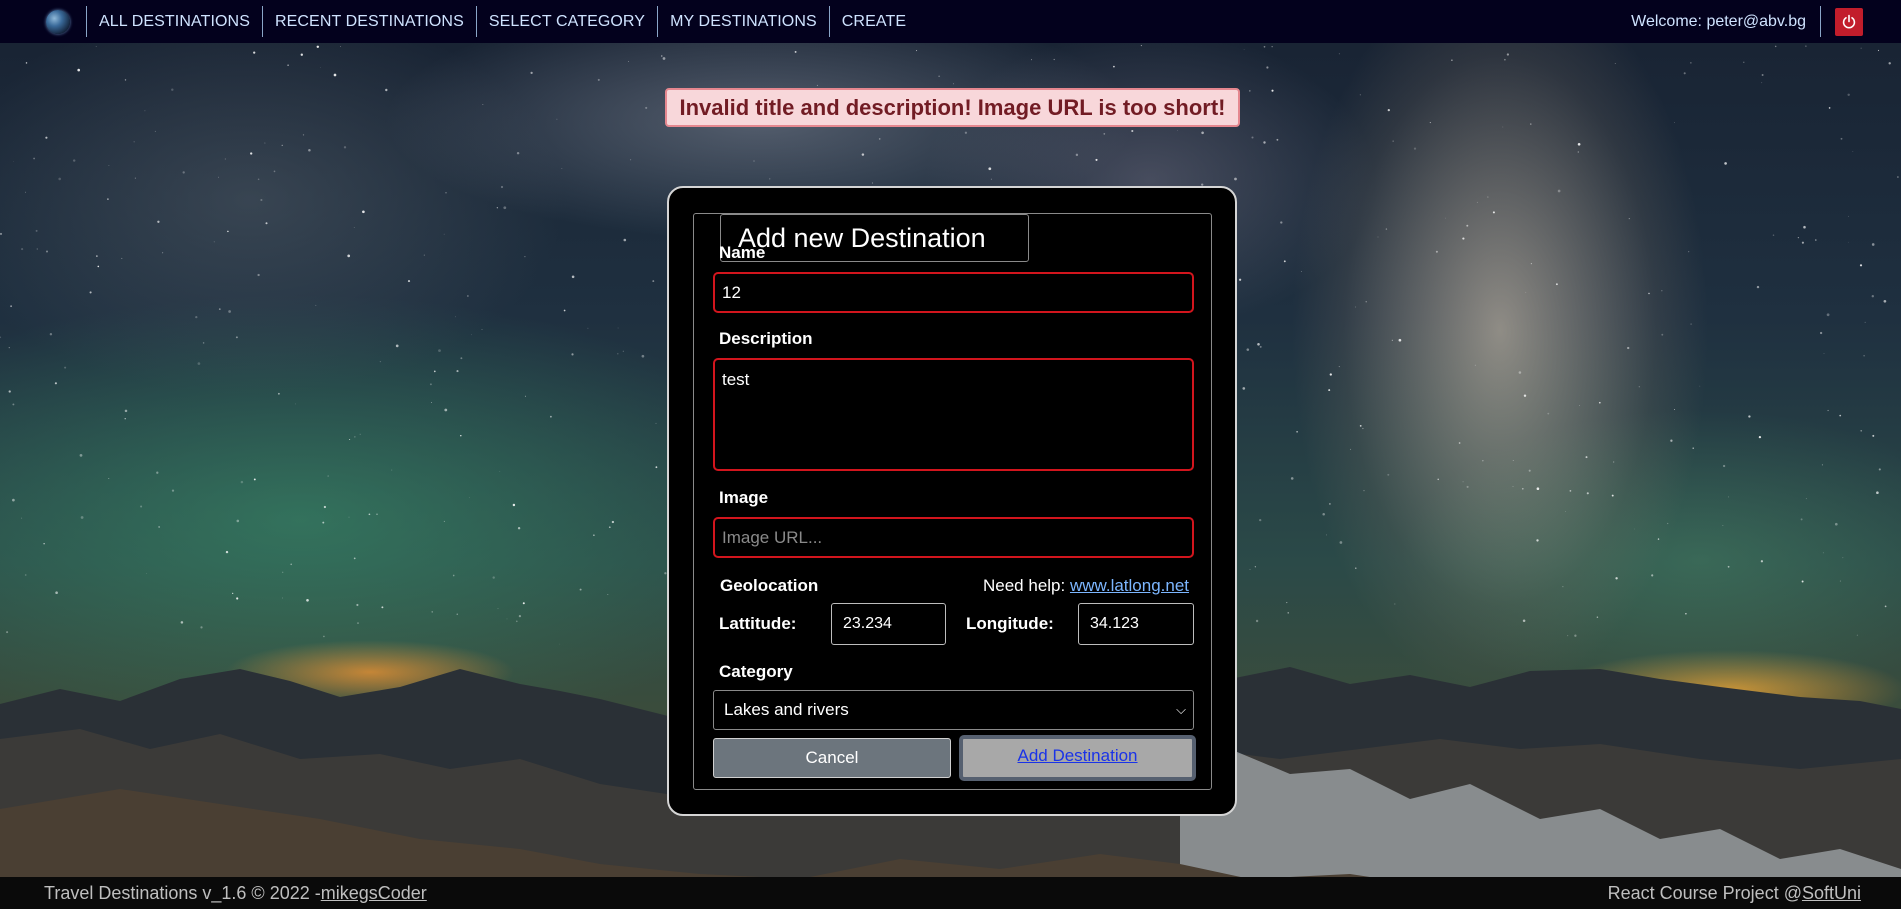 This screenshot has width=1901, height=909. Describe the element at coordinates (566, 21) in the screenshot. I see `nav-link-select-category: SELECT CATEGORY` at that location.